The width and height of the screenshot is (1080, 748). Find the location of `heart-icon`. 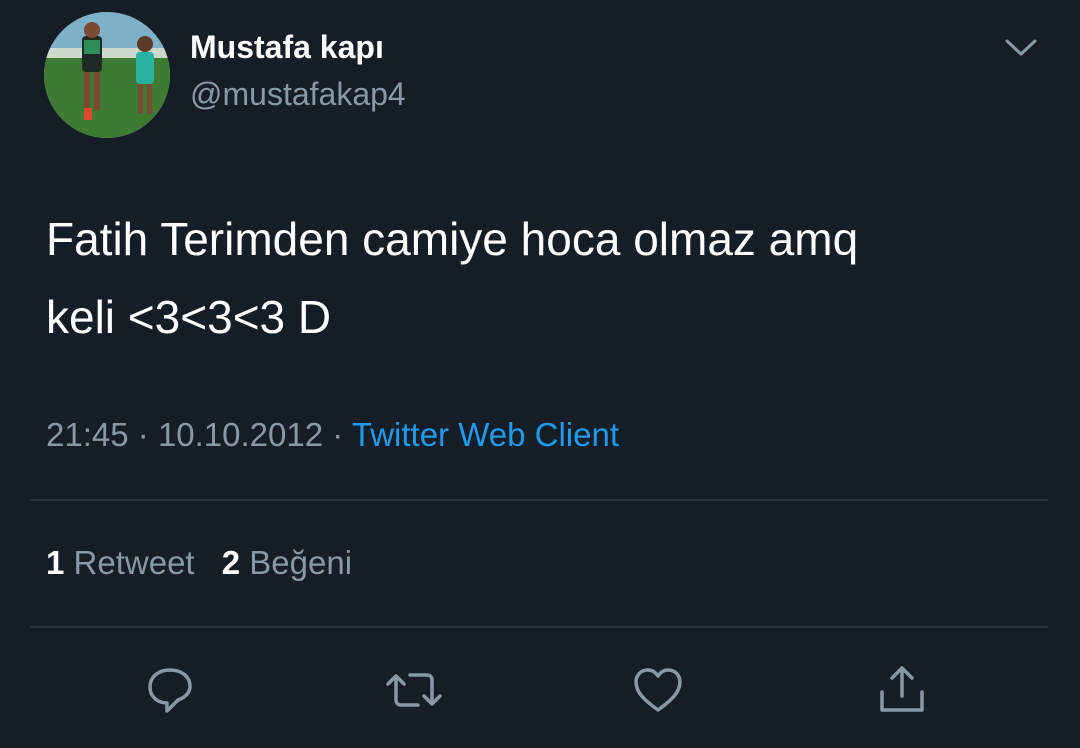

heart-icon is located at coordinates (658, 692).